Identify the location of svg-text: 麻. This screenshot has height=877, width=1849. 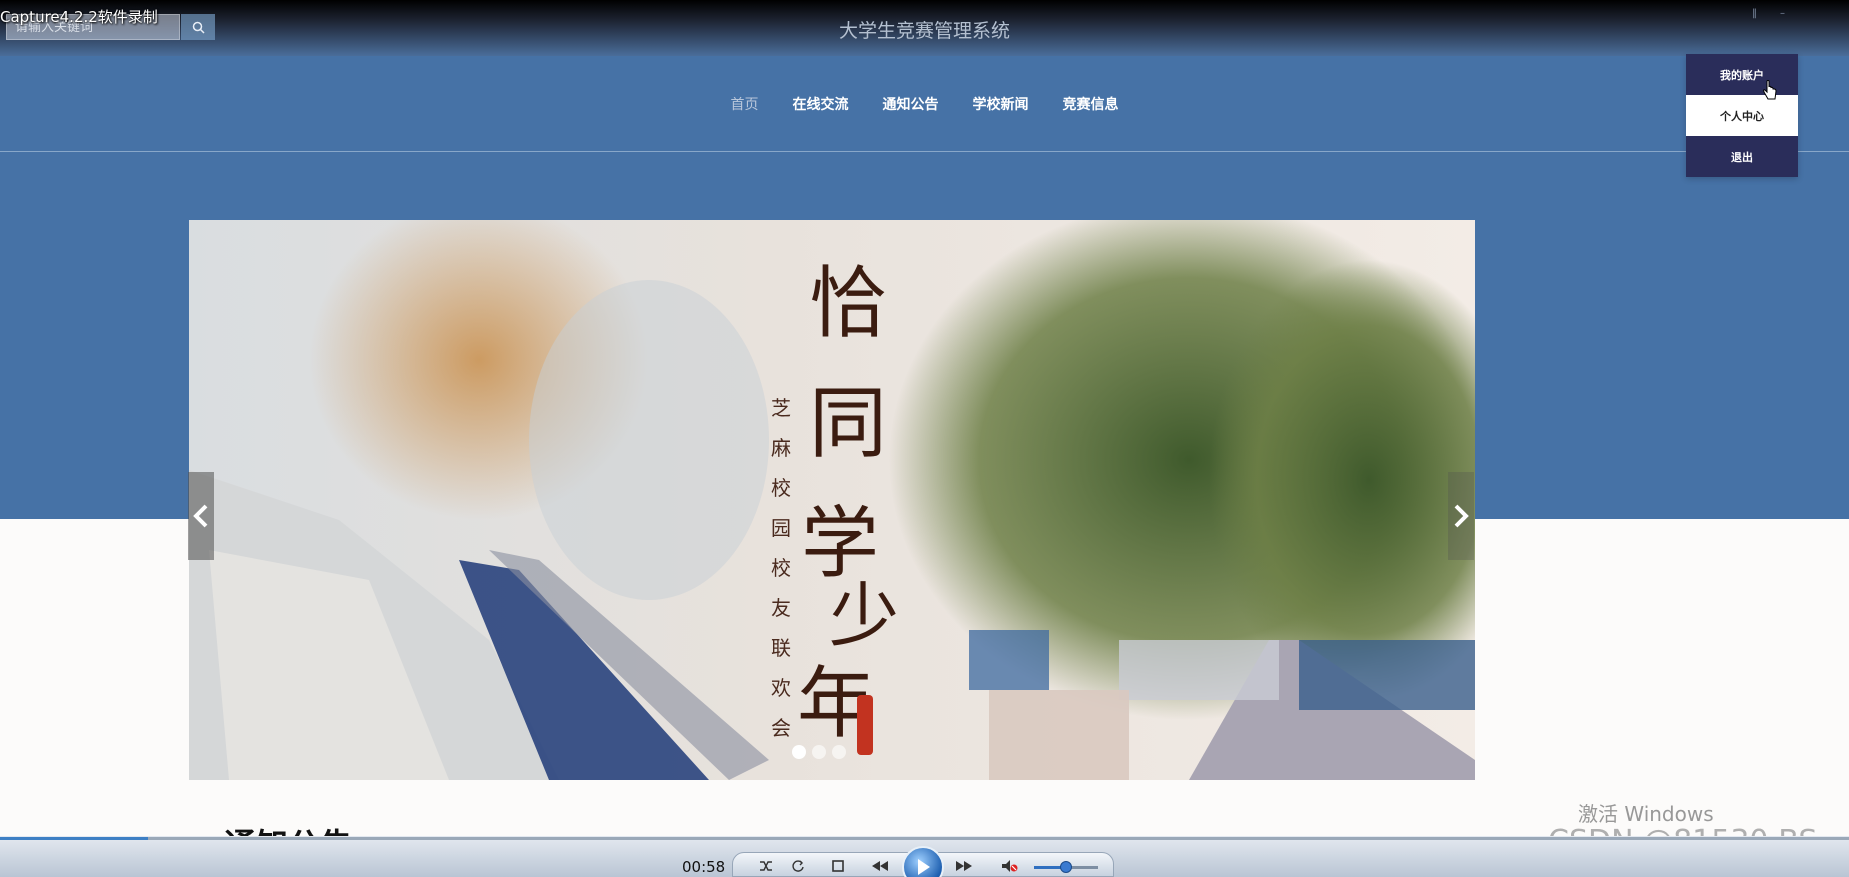
(781, 448).